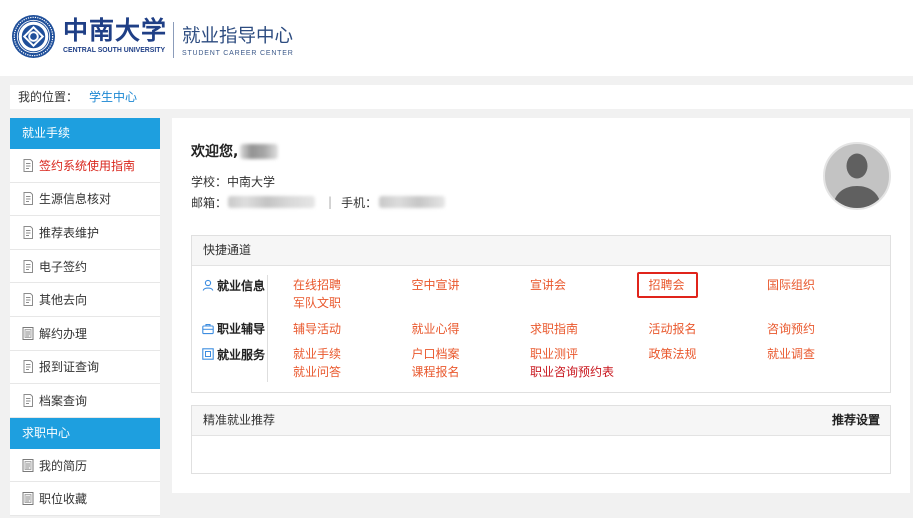 This screenshot has width=913, height=518. What do you see at coordinates (85, 433) in the screenshot?
I see `sidebar-section-title: 求职中心` at bounding box center [85, 433].